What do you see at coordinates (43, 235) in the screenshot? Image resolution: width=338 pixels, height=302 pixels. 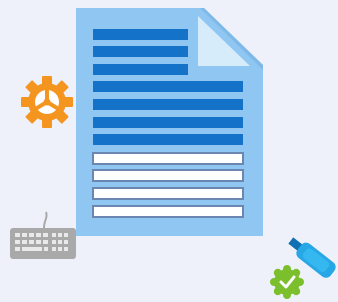 I see `keyboard-icon` at bounding box center [43, 235].